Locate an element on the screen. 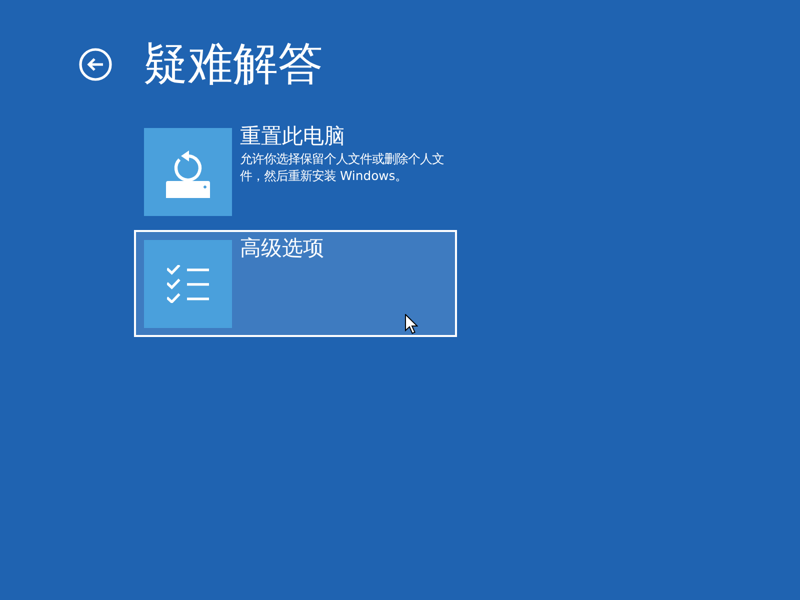  back-button is located at coordinates (95, 64).